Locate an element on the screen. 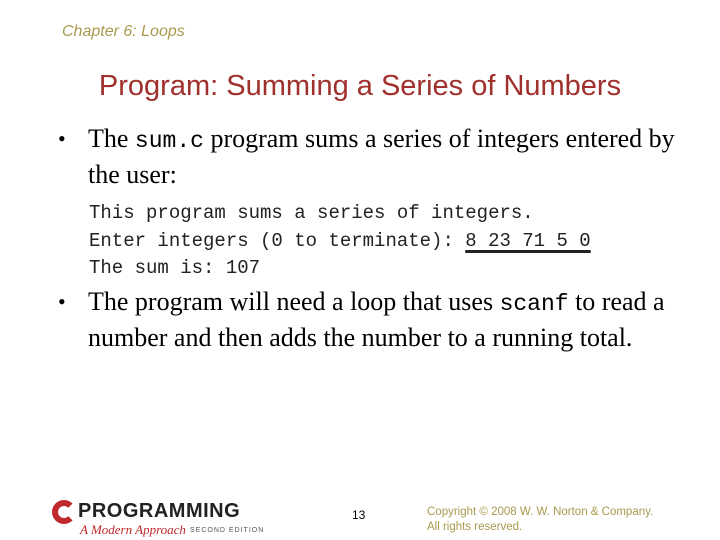  chapter-header: Chapter 6: Loops is located at coordinates (123, 31).